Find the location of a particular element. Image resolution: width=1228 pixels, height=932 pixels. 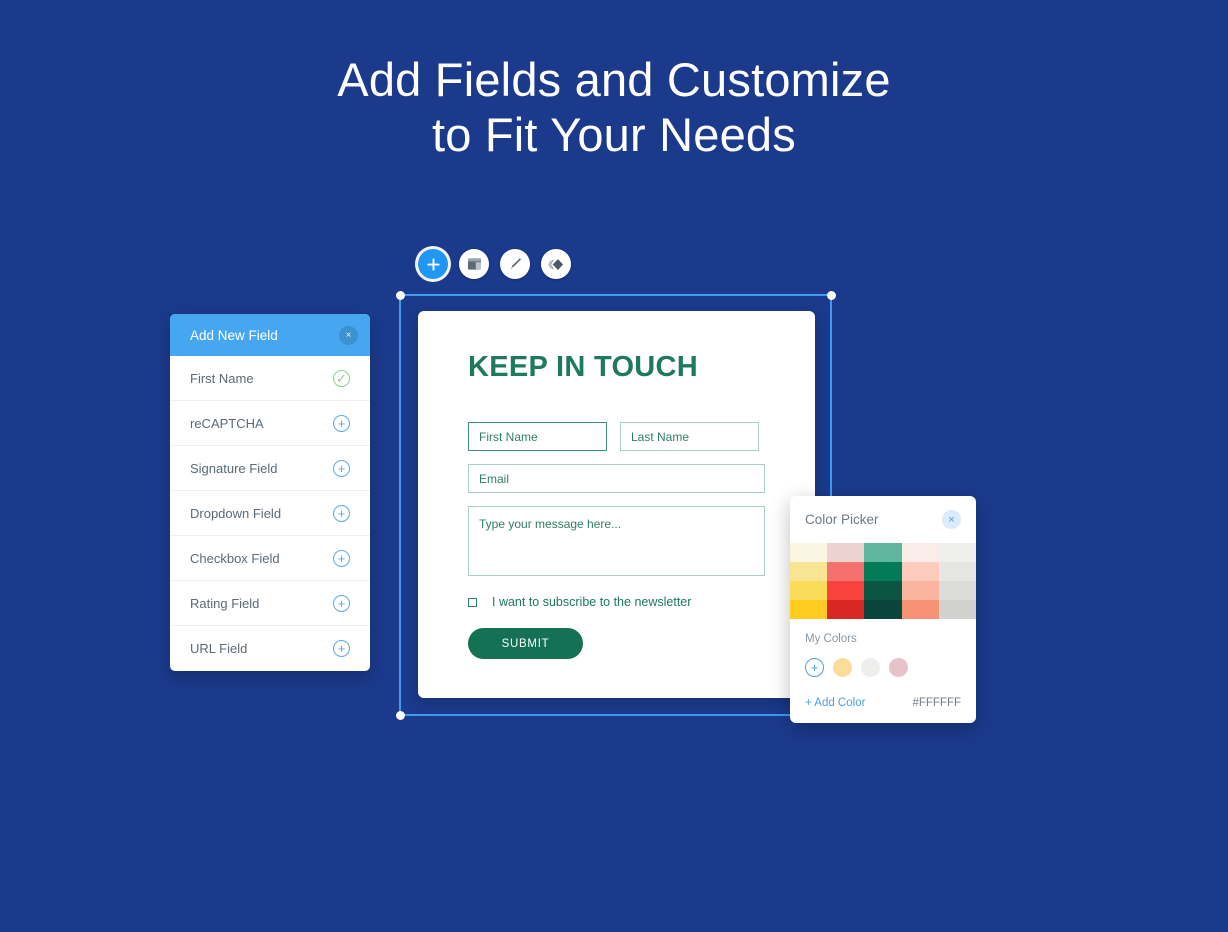

add-new-field-header: Add New Field × is located at coordinates (270, 335).